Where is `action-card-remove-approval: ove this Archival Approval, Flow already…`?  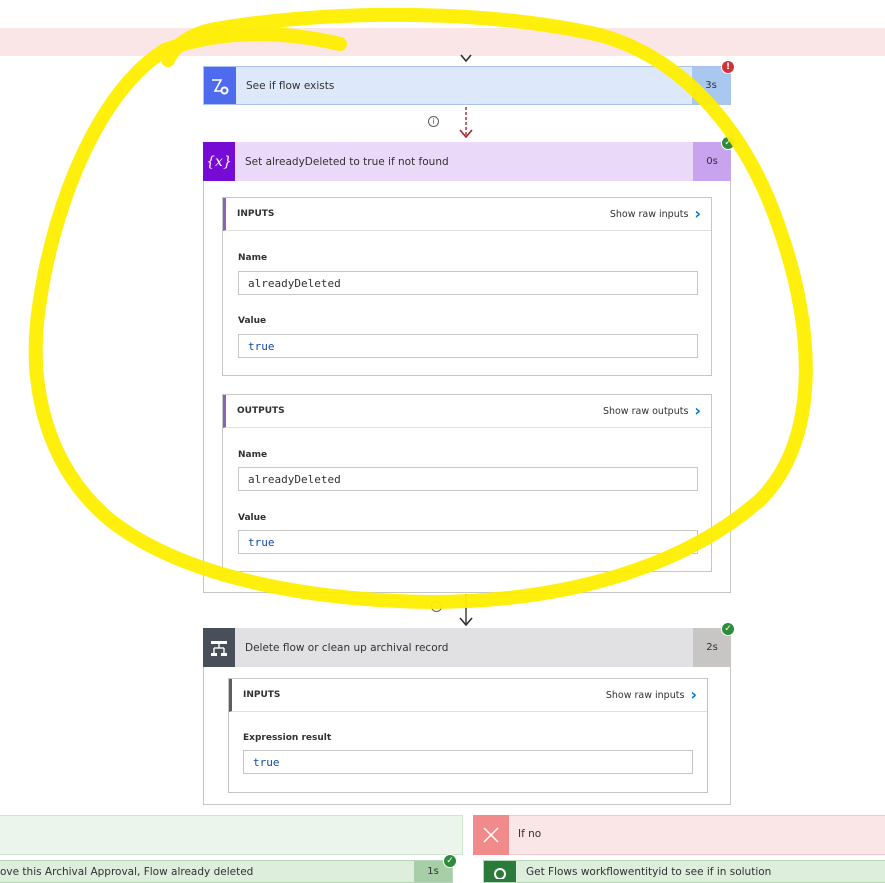 action-card-remove-approval: ove this Archival Approval, Flow already… is located at coordinates (226, 871).